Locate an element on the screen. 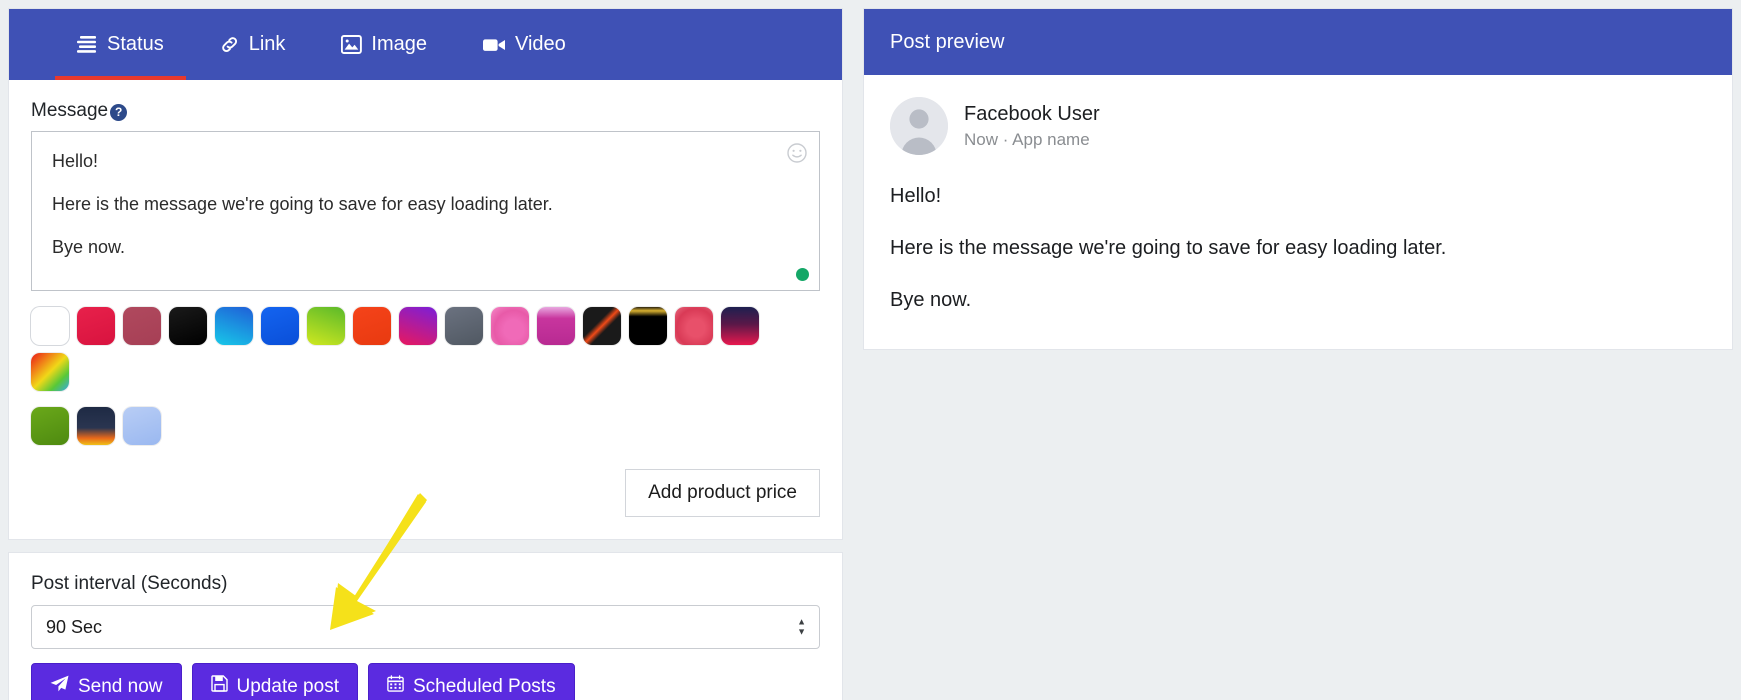 The width and height of the screenshot is (1741, 700). post-interval-select: 90 Sec is located at coordinates (425, 627).